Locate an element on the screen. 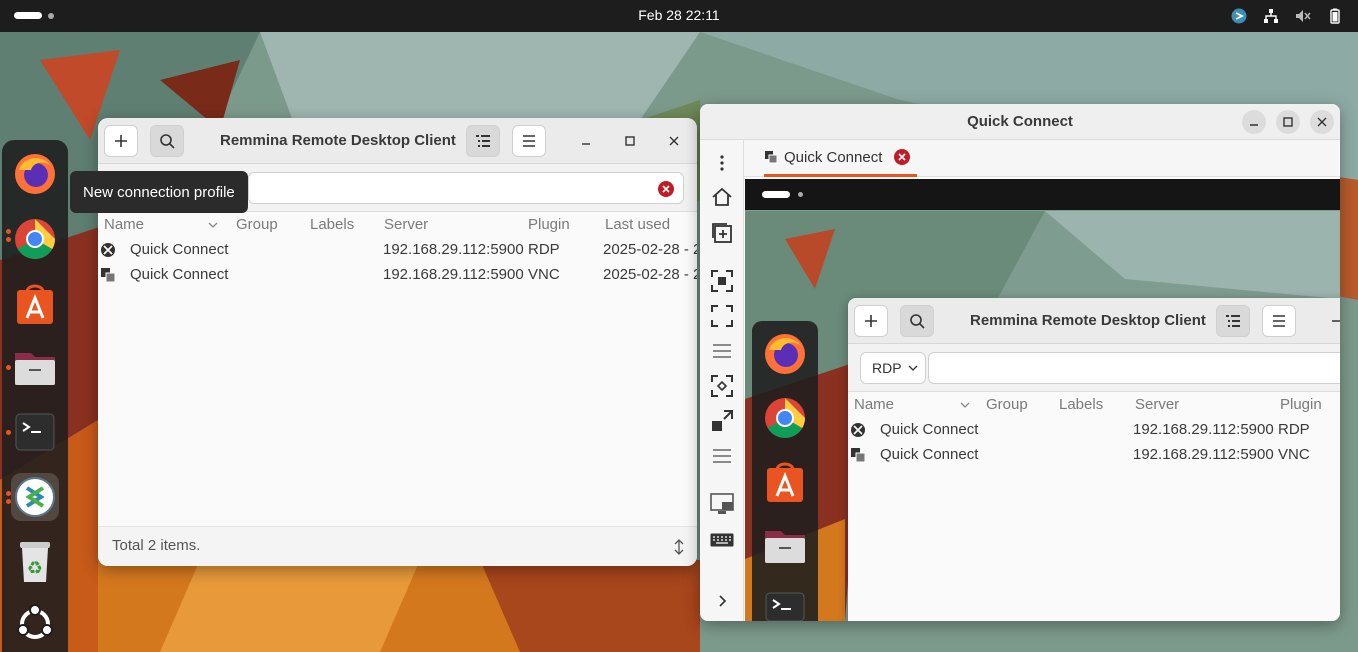 This screenshot has width=1358, height=652. scale-icon is located at coordinates (722, 386).